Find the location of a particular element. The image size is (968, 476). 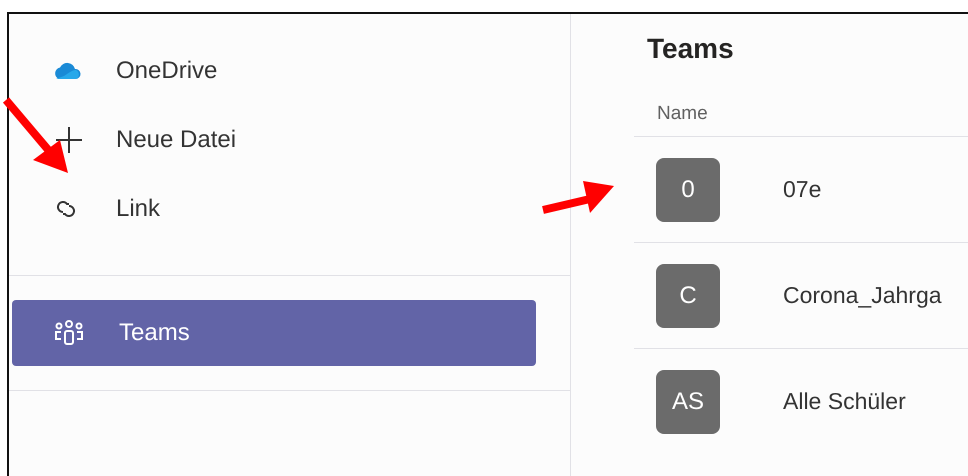

column-header: Name is located at coordinates (682, 113).